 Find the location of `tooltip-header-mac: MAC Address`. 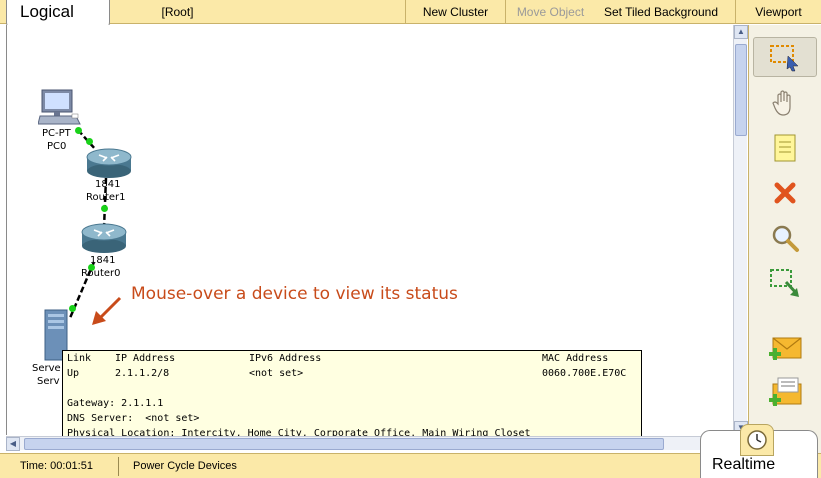

tooltip-header-mac: MAC Address is located at coordinates (575, 358).